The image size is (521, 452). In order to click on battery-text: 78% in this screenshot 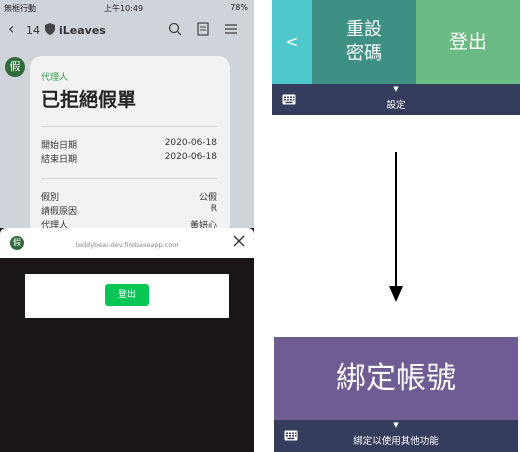, I will do `click(239, 7)`.